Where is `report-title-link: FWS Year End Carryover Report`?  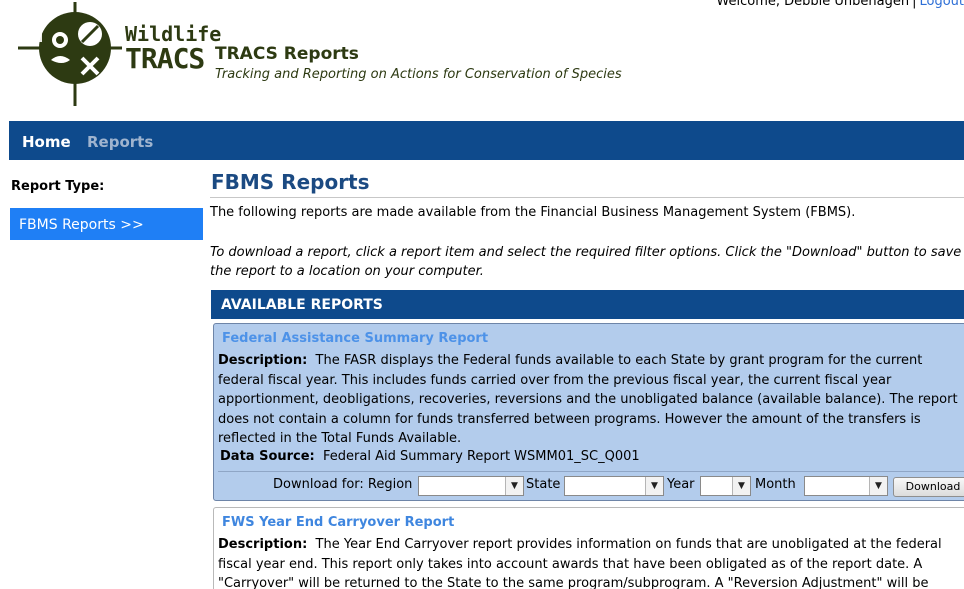
report-title-link: FWS Year End Carryover Report is located at coordinates (338, 522).